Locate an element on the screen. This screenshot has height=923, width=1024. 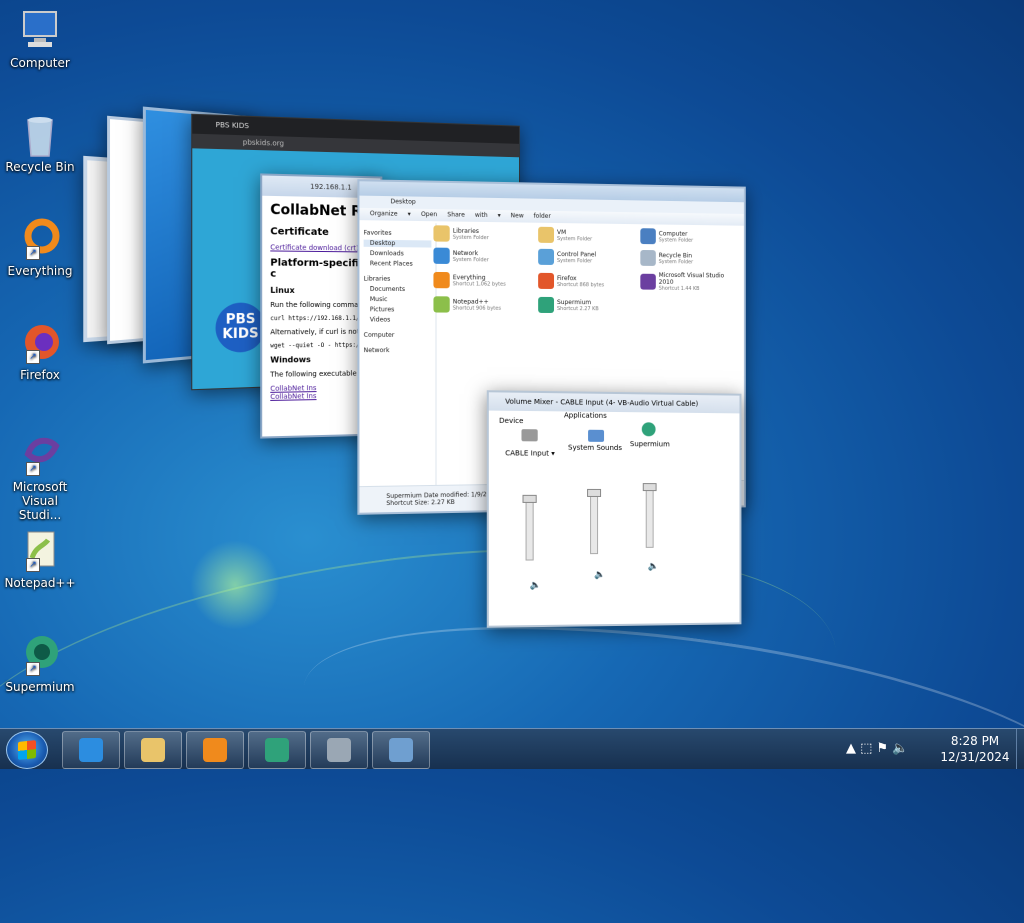
windows-explorer-icon is located at coordinates (153, 750).